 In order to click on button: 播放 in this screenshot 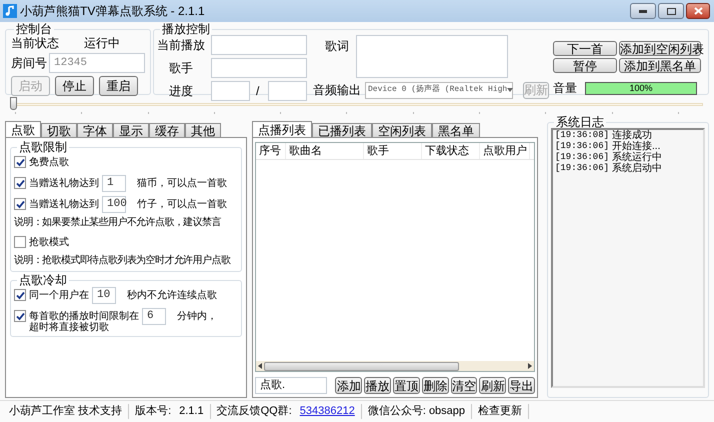, I will do `click(378, 385)`.